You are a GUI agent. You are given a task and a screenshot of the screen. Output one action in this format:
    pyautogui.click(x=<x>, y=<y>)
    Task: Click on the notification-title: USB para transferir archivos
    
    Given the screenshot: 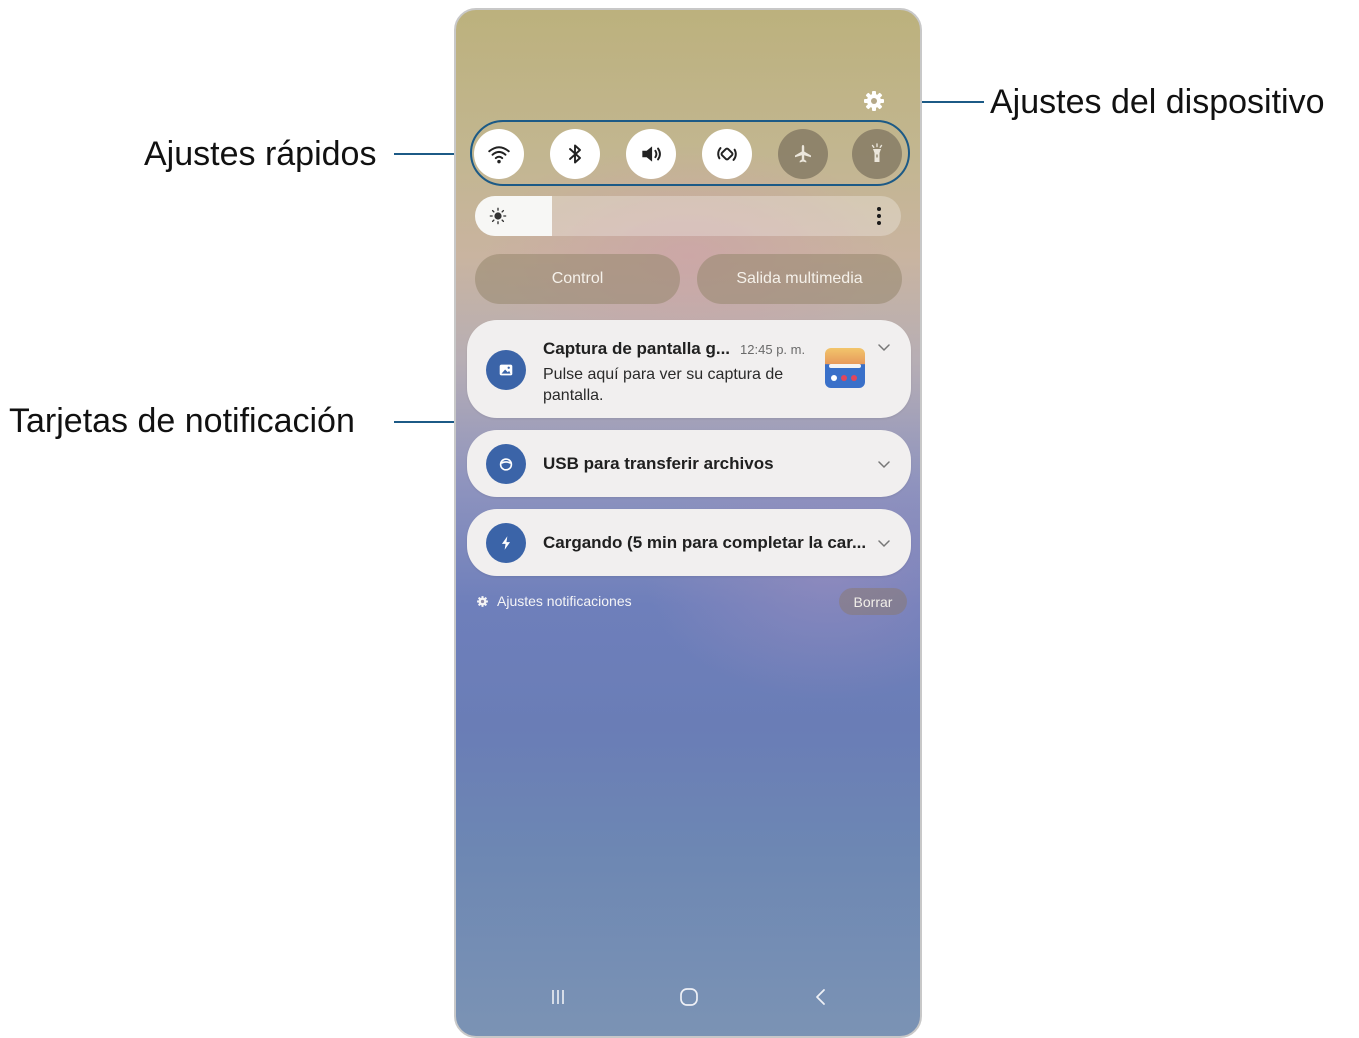 What is the action you would take?
    pyautogui.click(x=658, y=463)
    